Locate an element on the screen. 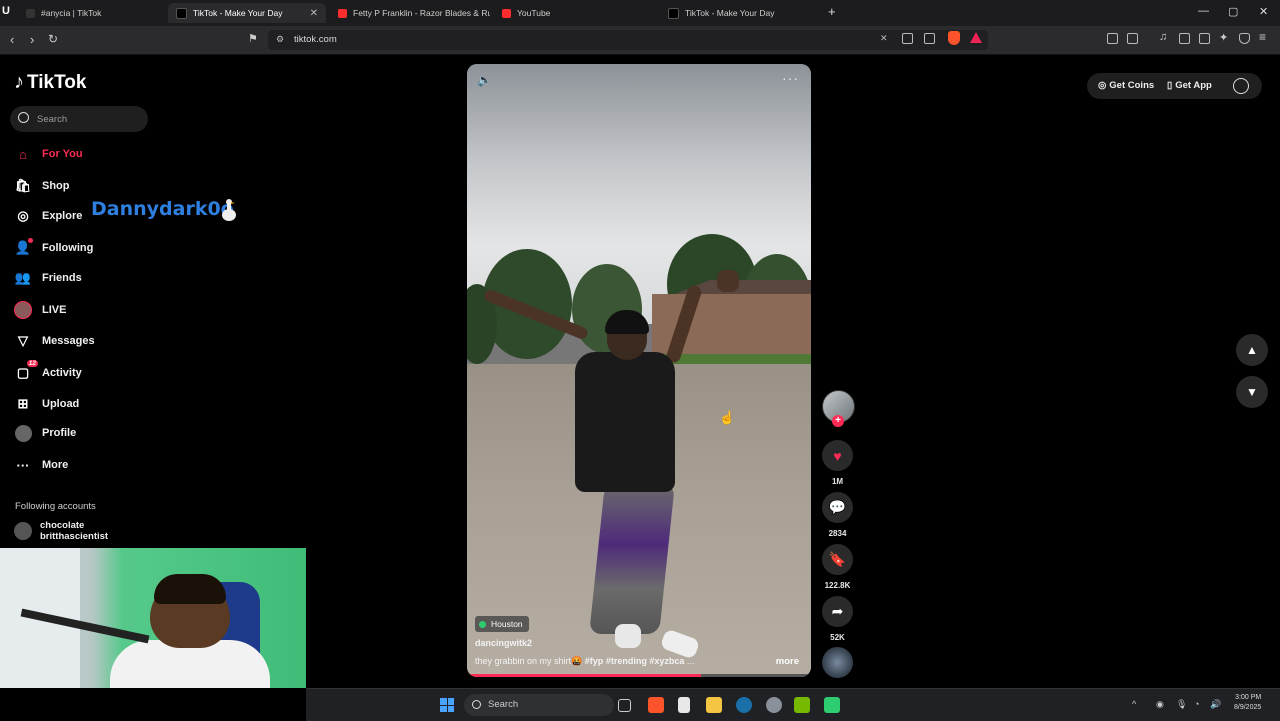  user-avatar-icon is located at coordinates (1241, 86).